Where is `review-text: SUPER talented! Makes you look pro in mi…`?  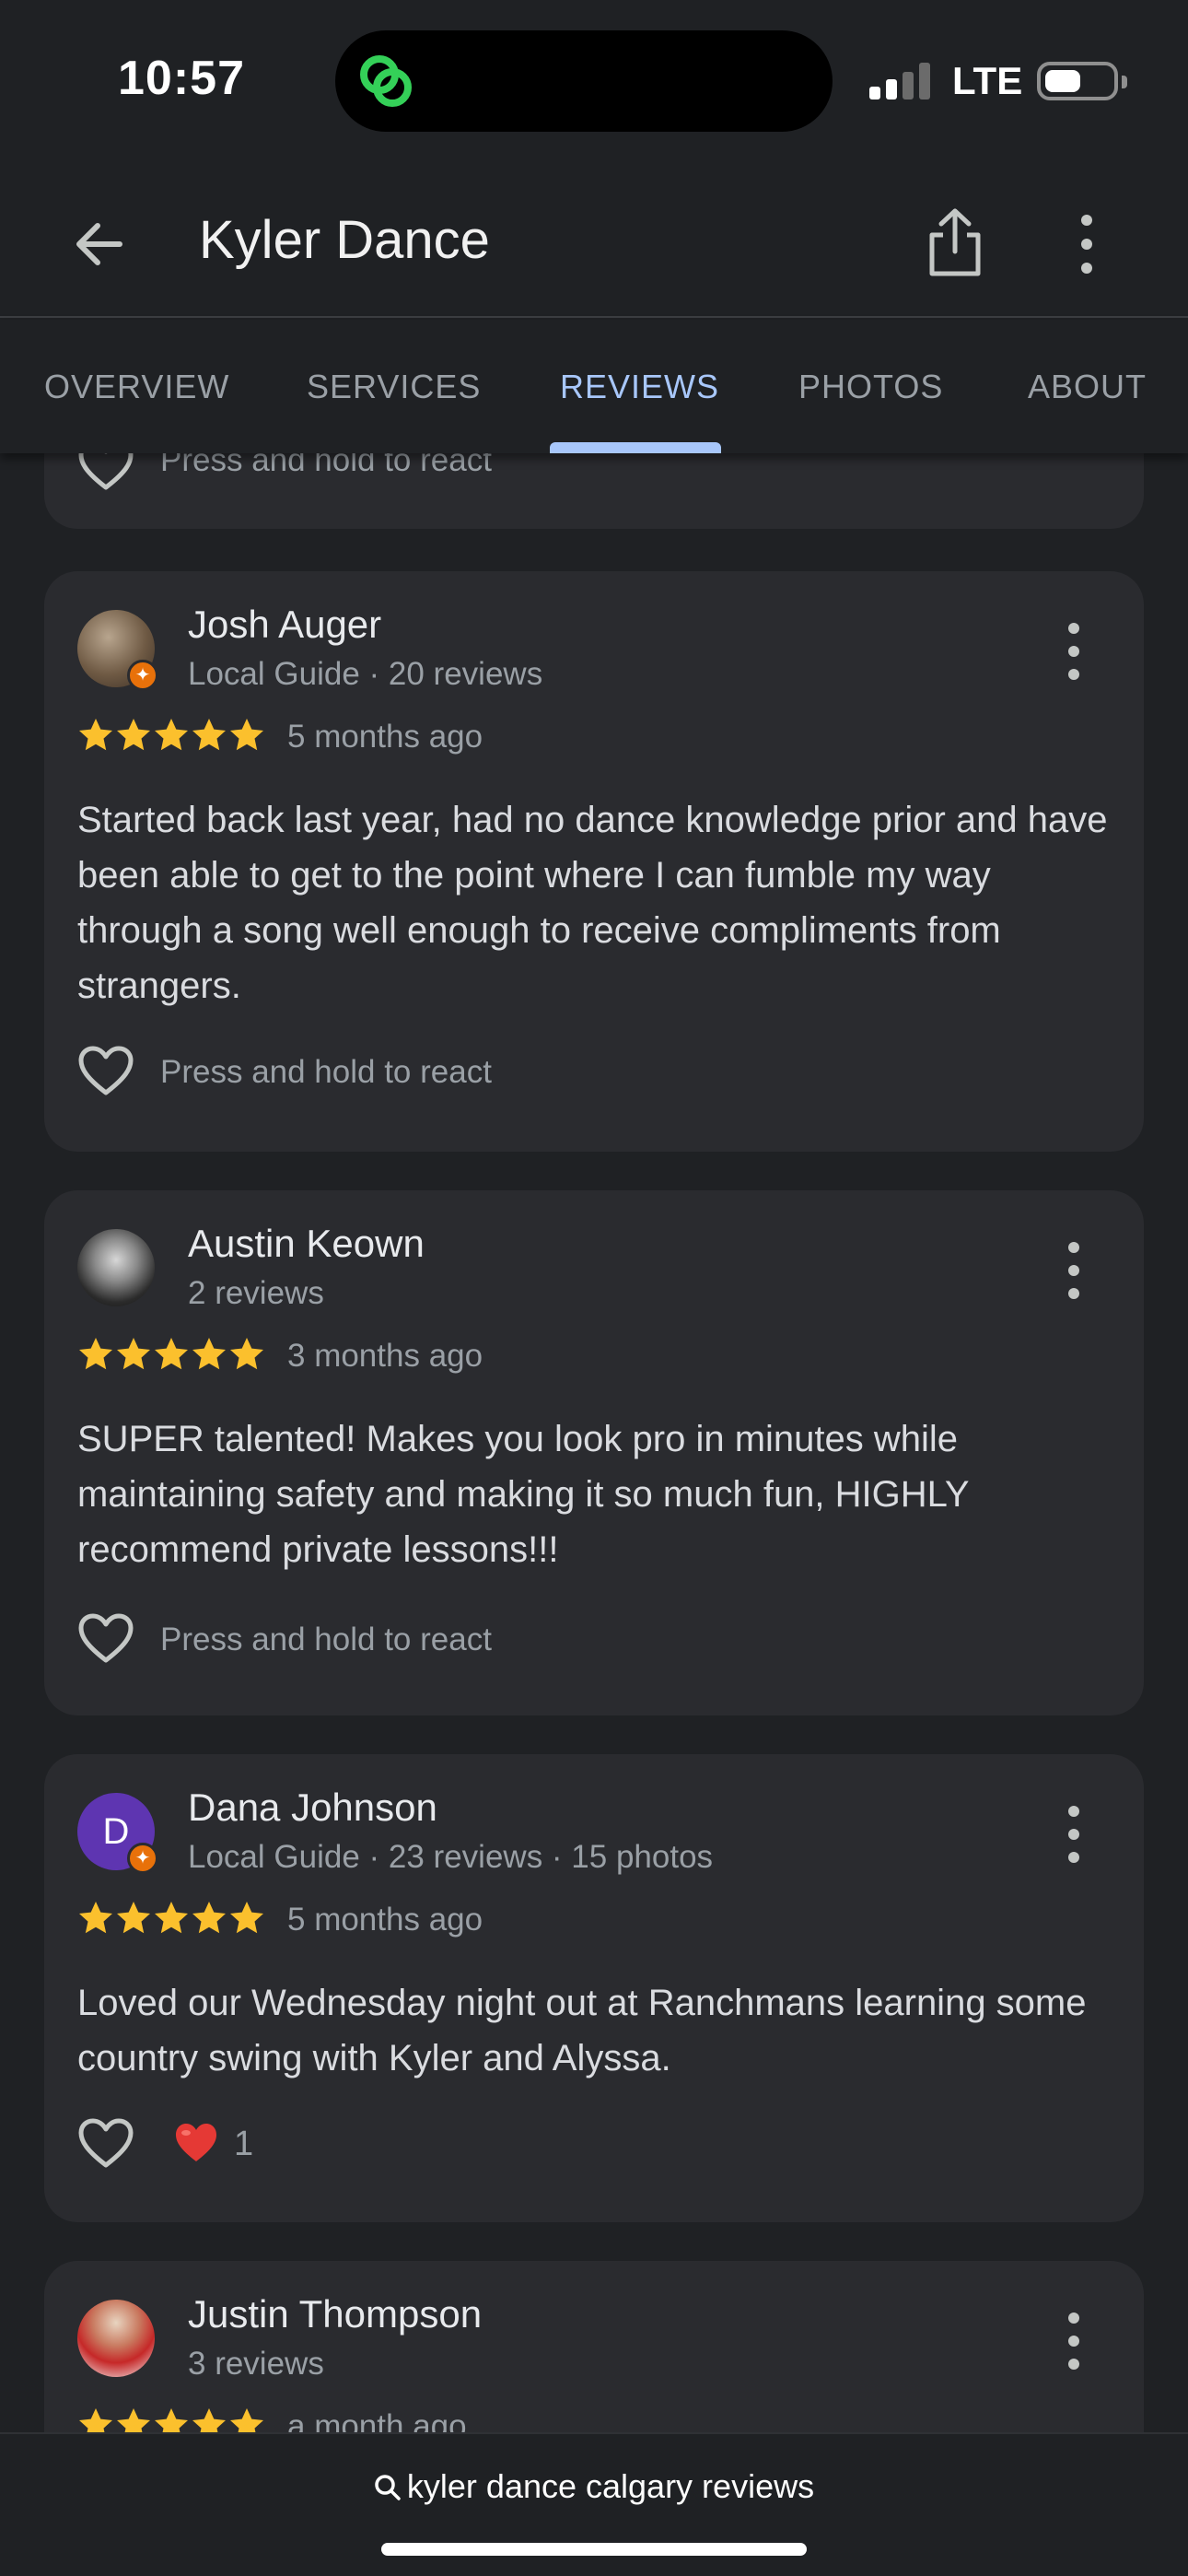 review-text: SUPER talented! Makes you look pro in mi… is located at coordinates (523, 1494).